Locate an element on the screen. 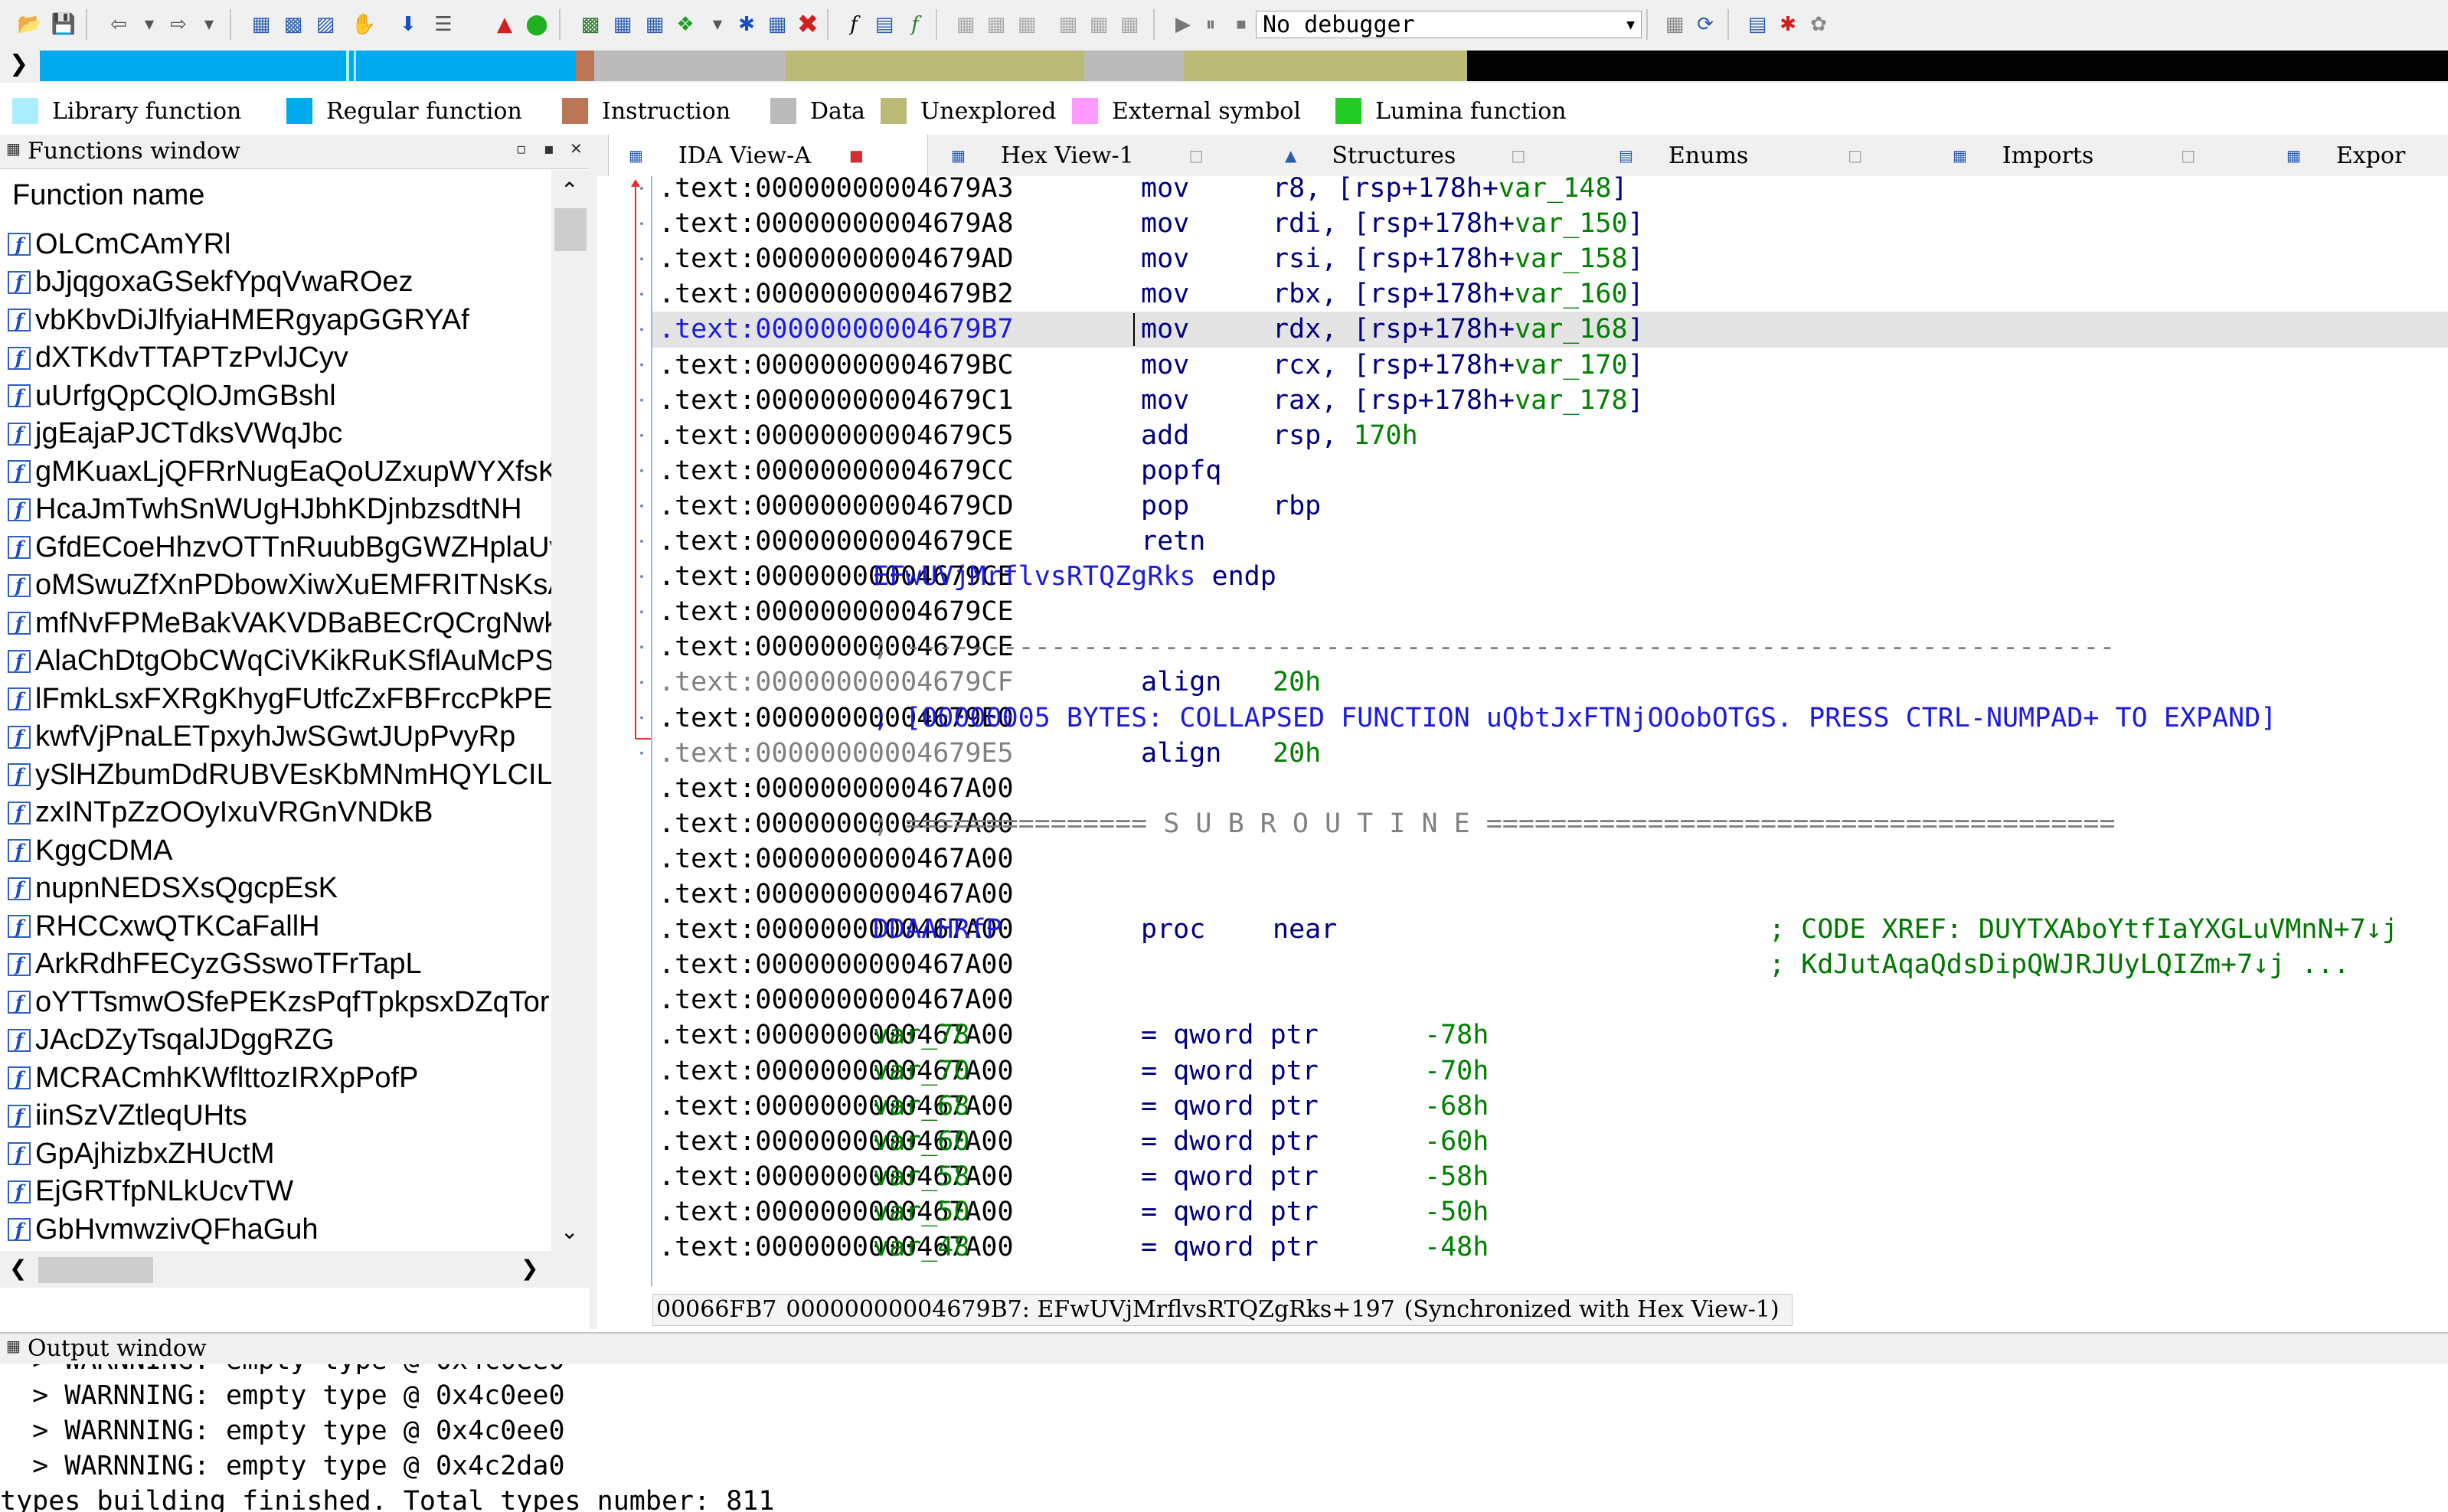 This screenshot has height=1512, width=2448. instruction-operands: rdx, [rsp+178h+var_168] is located at coordinates (1458, 330).